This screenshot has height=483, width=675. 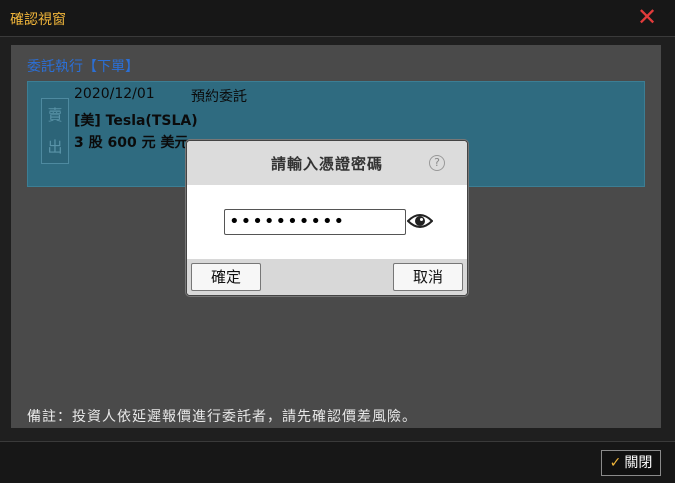 I want to click on dialog-header: 請輸入憑證密碼 ?, so click(x=327, y=163).